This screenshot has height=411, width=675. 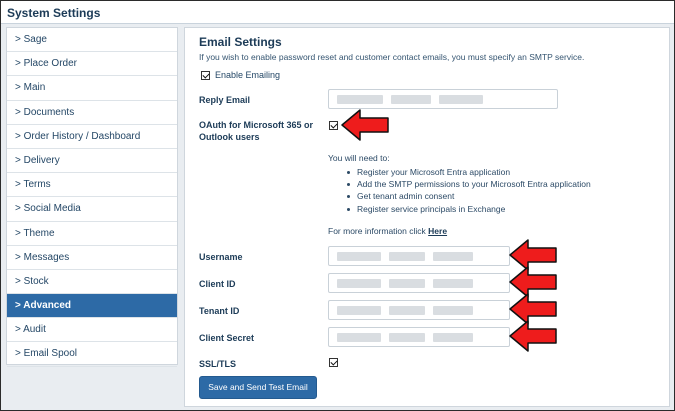 What do you see at coordinates (337, 23) in the screenshot?
I see `title-divider` at bounding box center [337, 23].